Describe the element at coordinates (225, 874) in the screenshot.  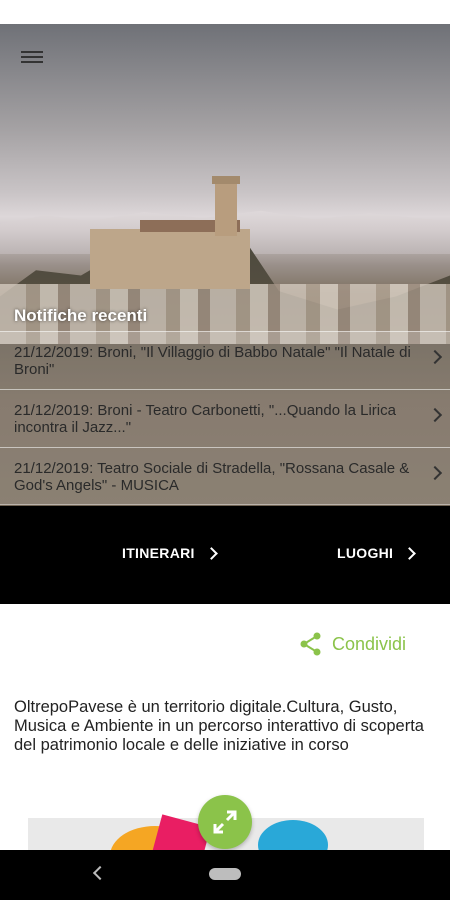
I see `home-pill-icon` at that location.